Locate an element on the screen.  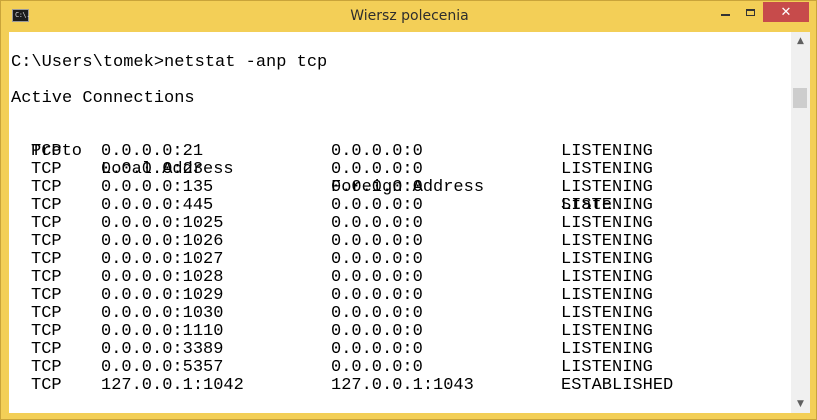
table-row: TCP 0.0.0.0:3389 0.0.0.0:0 LISTENING is located at coordinates (331, 349).